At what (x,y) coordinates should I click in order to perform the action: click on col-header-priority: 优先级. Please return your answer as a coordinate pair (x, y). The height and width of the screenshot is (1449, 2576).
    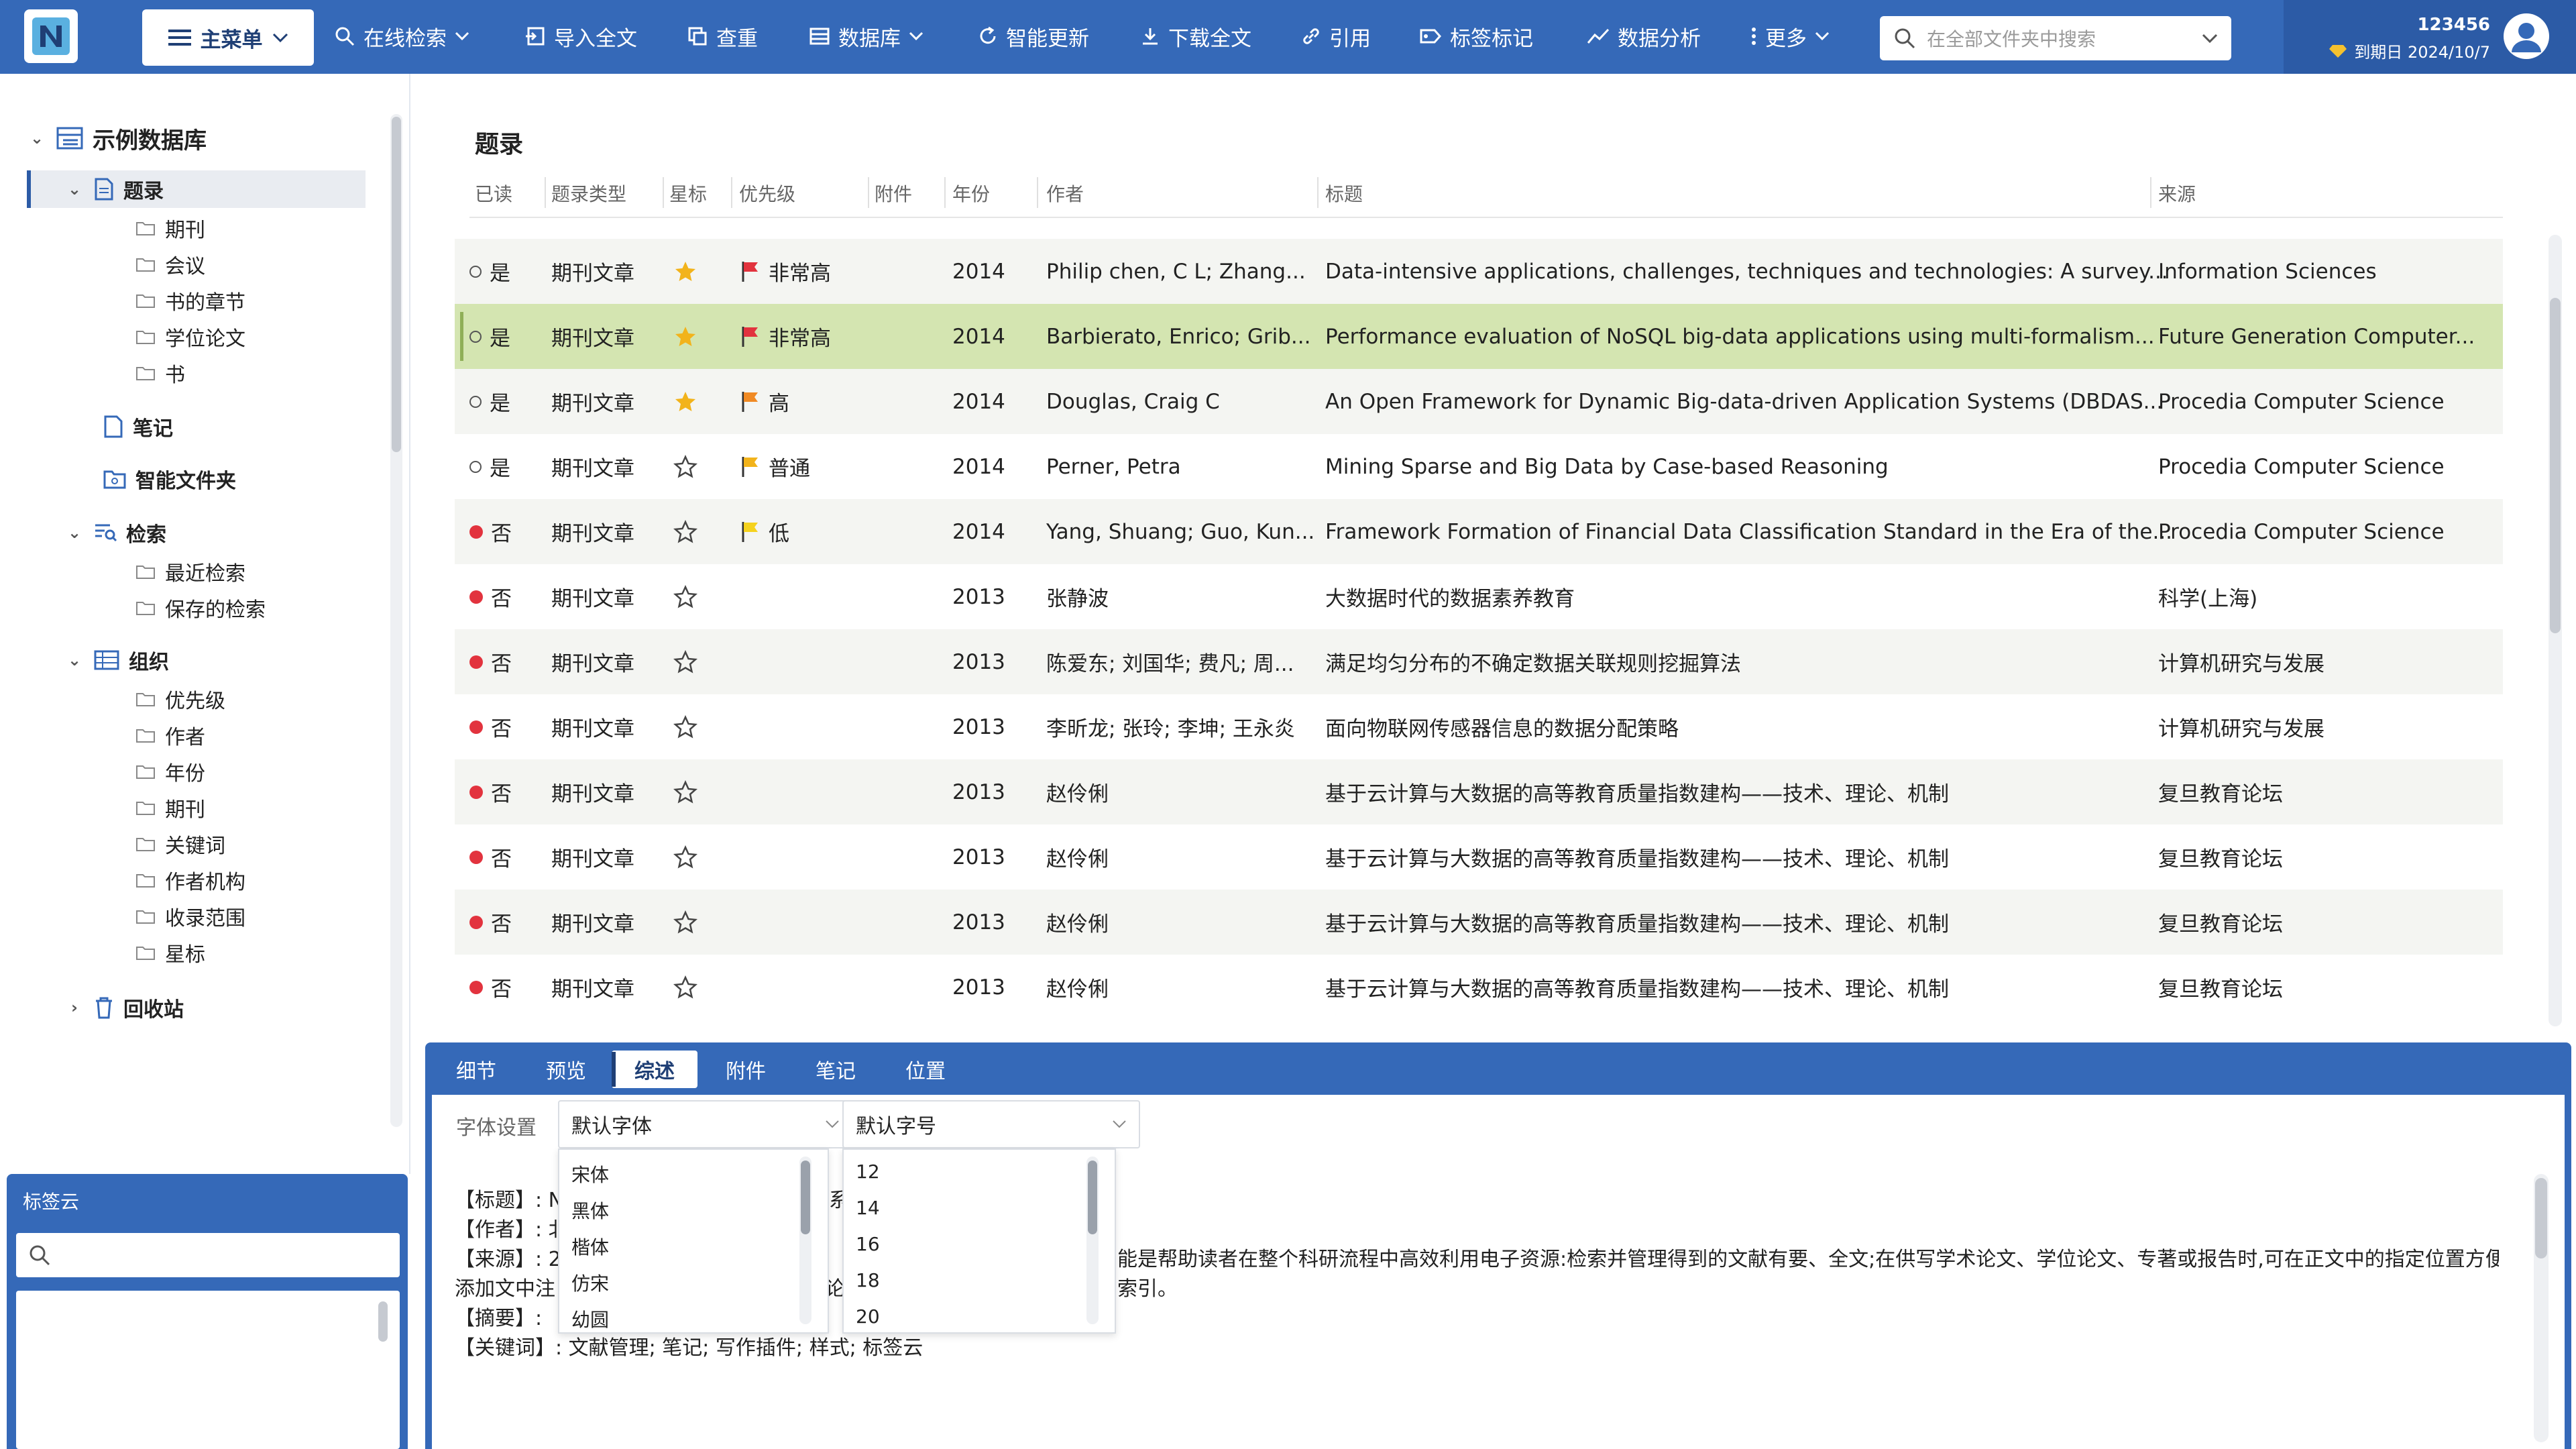
    Looking at the image, I should click on (767, 193).